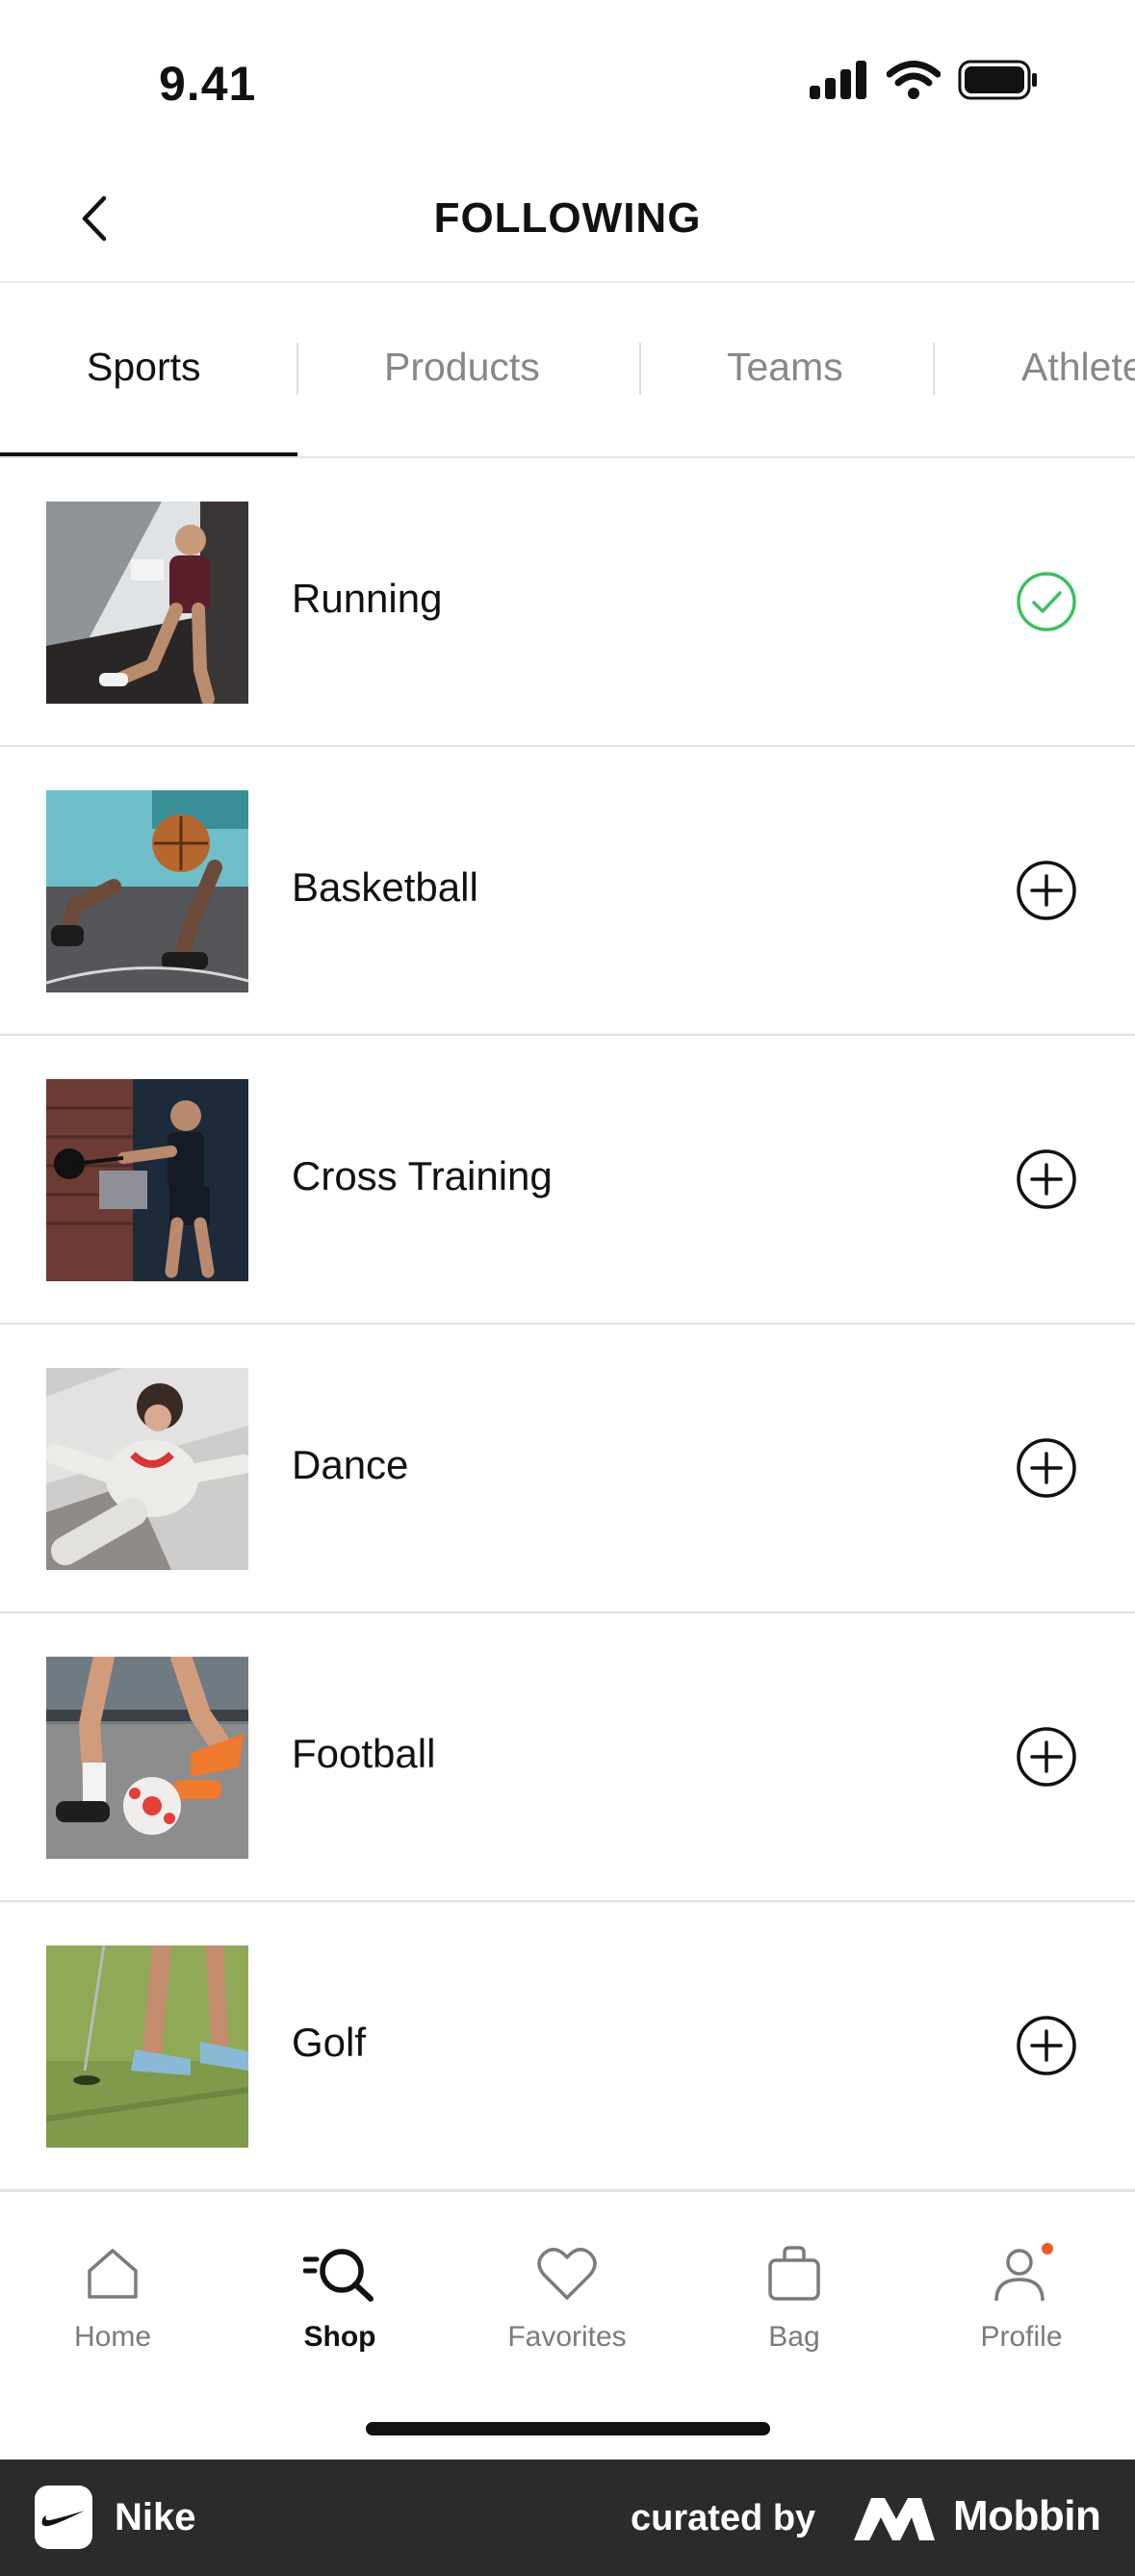 The width and height of the screenshot is (1135, 2576). What do you see at coordinates (838, 80) in the screenshot?
I see `signal-icon` at bounding box center [838, 80].